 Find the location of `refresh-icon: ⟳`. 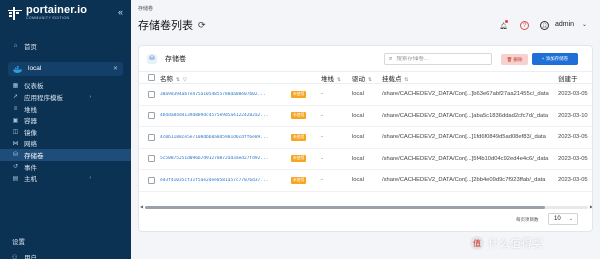

refresh-icon: ⟳ is located at coordinates (202, 25).